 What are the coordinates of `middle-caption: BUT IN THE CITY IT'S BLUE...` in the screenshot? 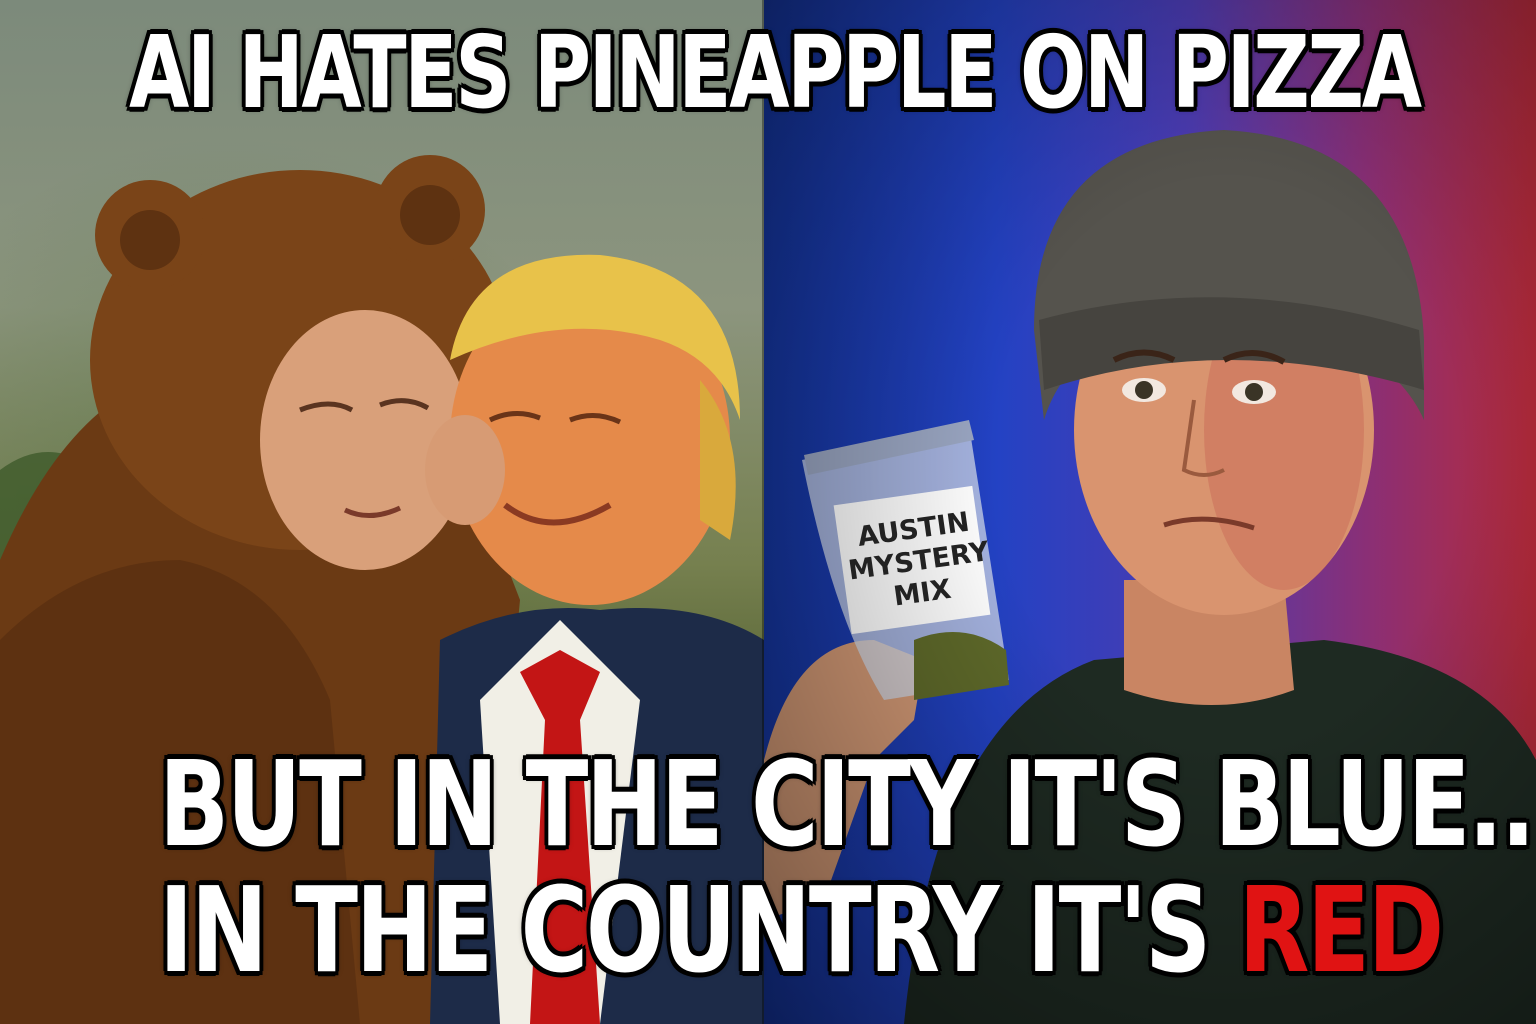 It's located at (847, 804).